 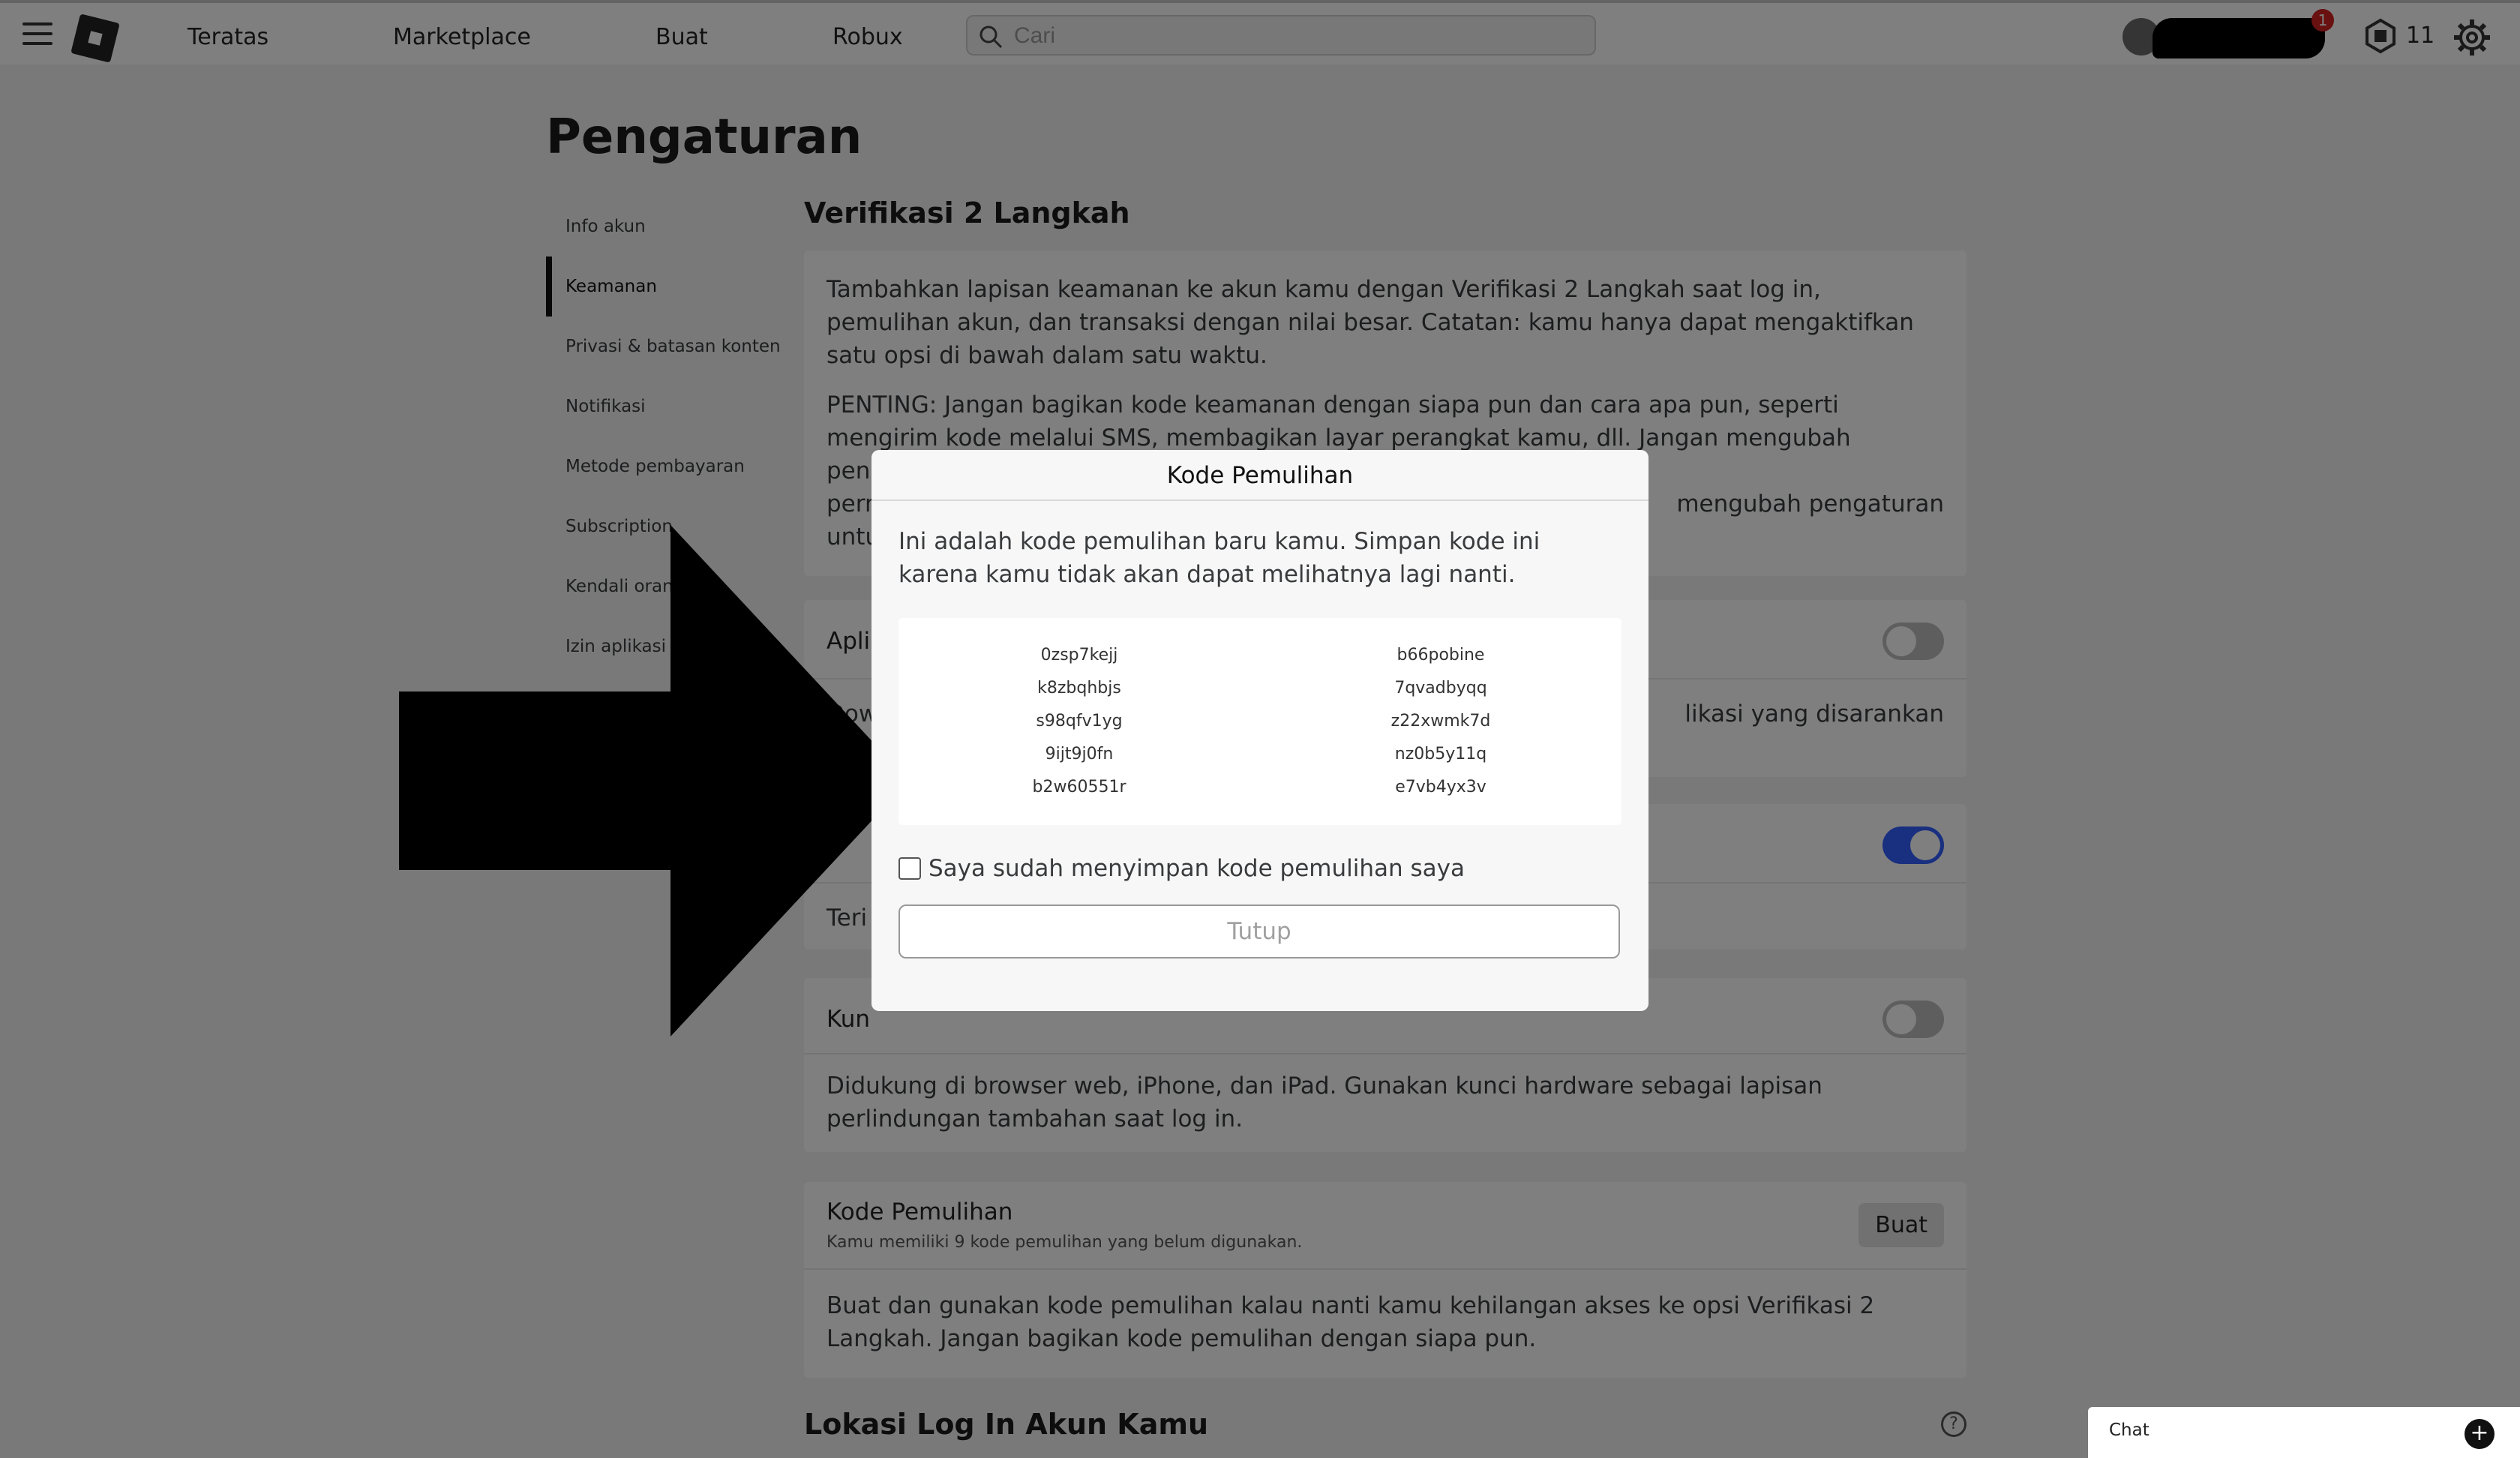 What do you see at coordinates (2129, 1430) in the screenshot?
I see `chat-label: Chat` at bounding box center [2129, 1430].